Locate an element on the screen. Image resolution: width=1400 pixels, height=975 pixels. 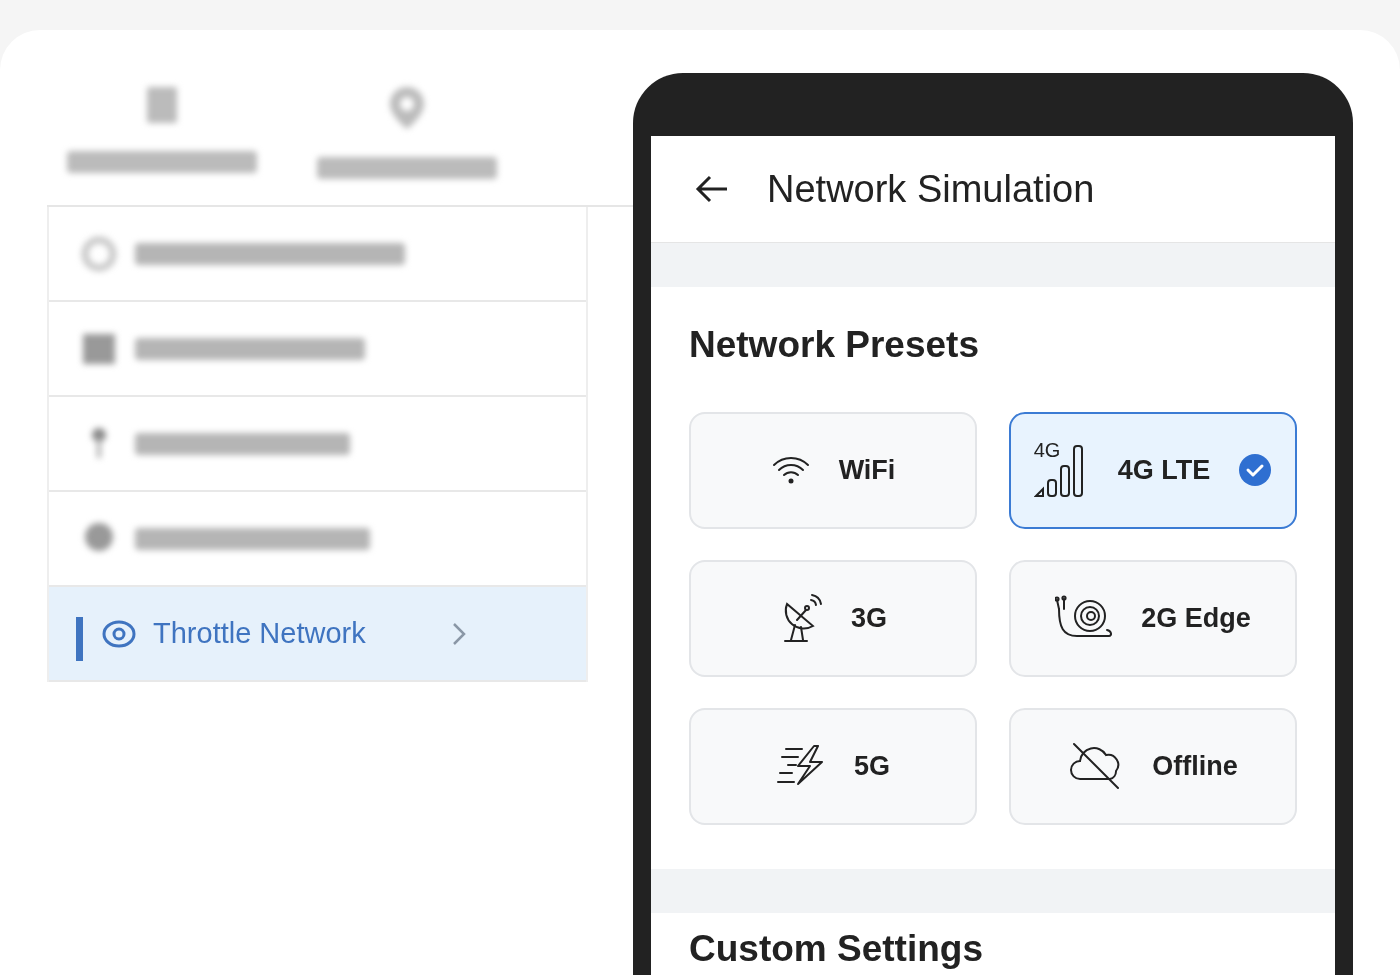
eye-icon is located at coordinates (119, 633).